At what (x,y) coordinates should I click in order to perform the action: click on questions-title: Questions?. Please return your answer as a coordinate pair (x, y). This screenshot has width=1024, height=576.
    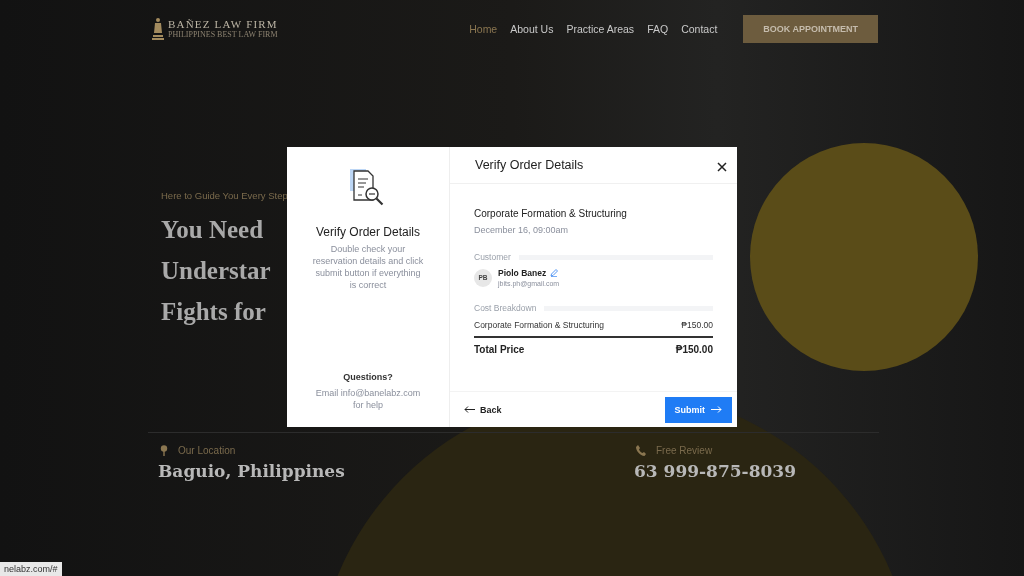
    Looking at the image, I should click on (368, 377).